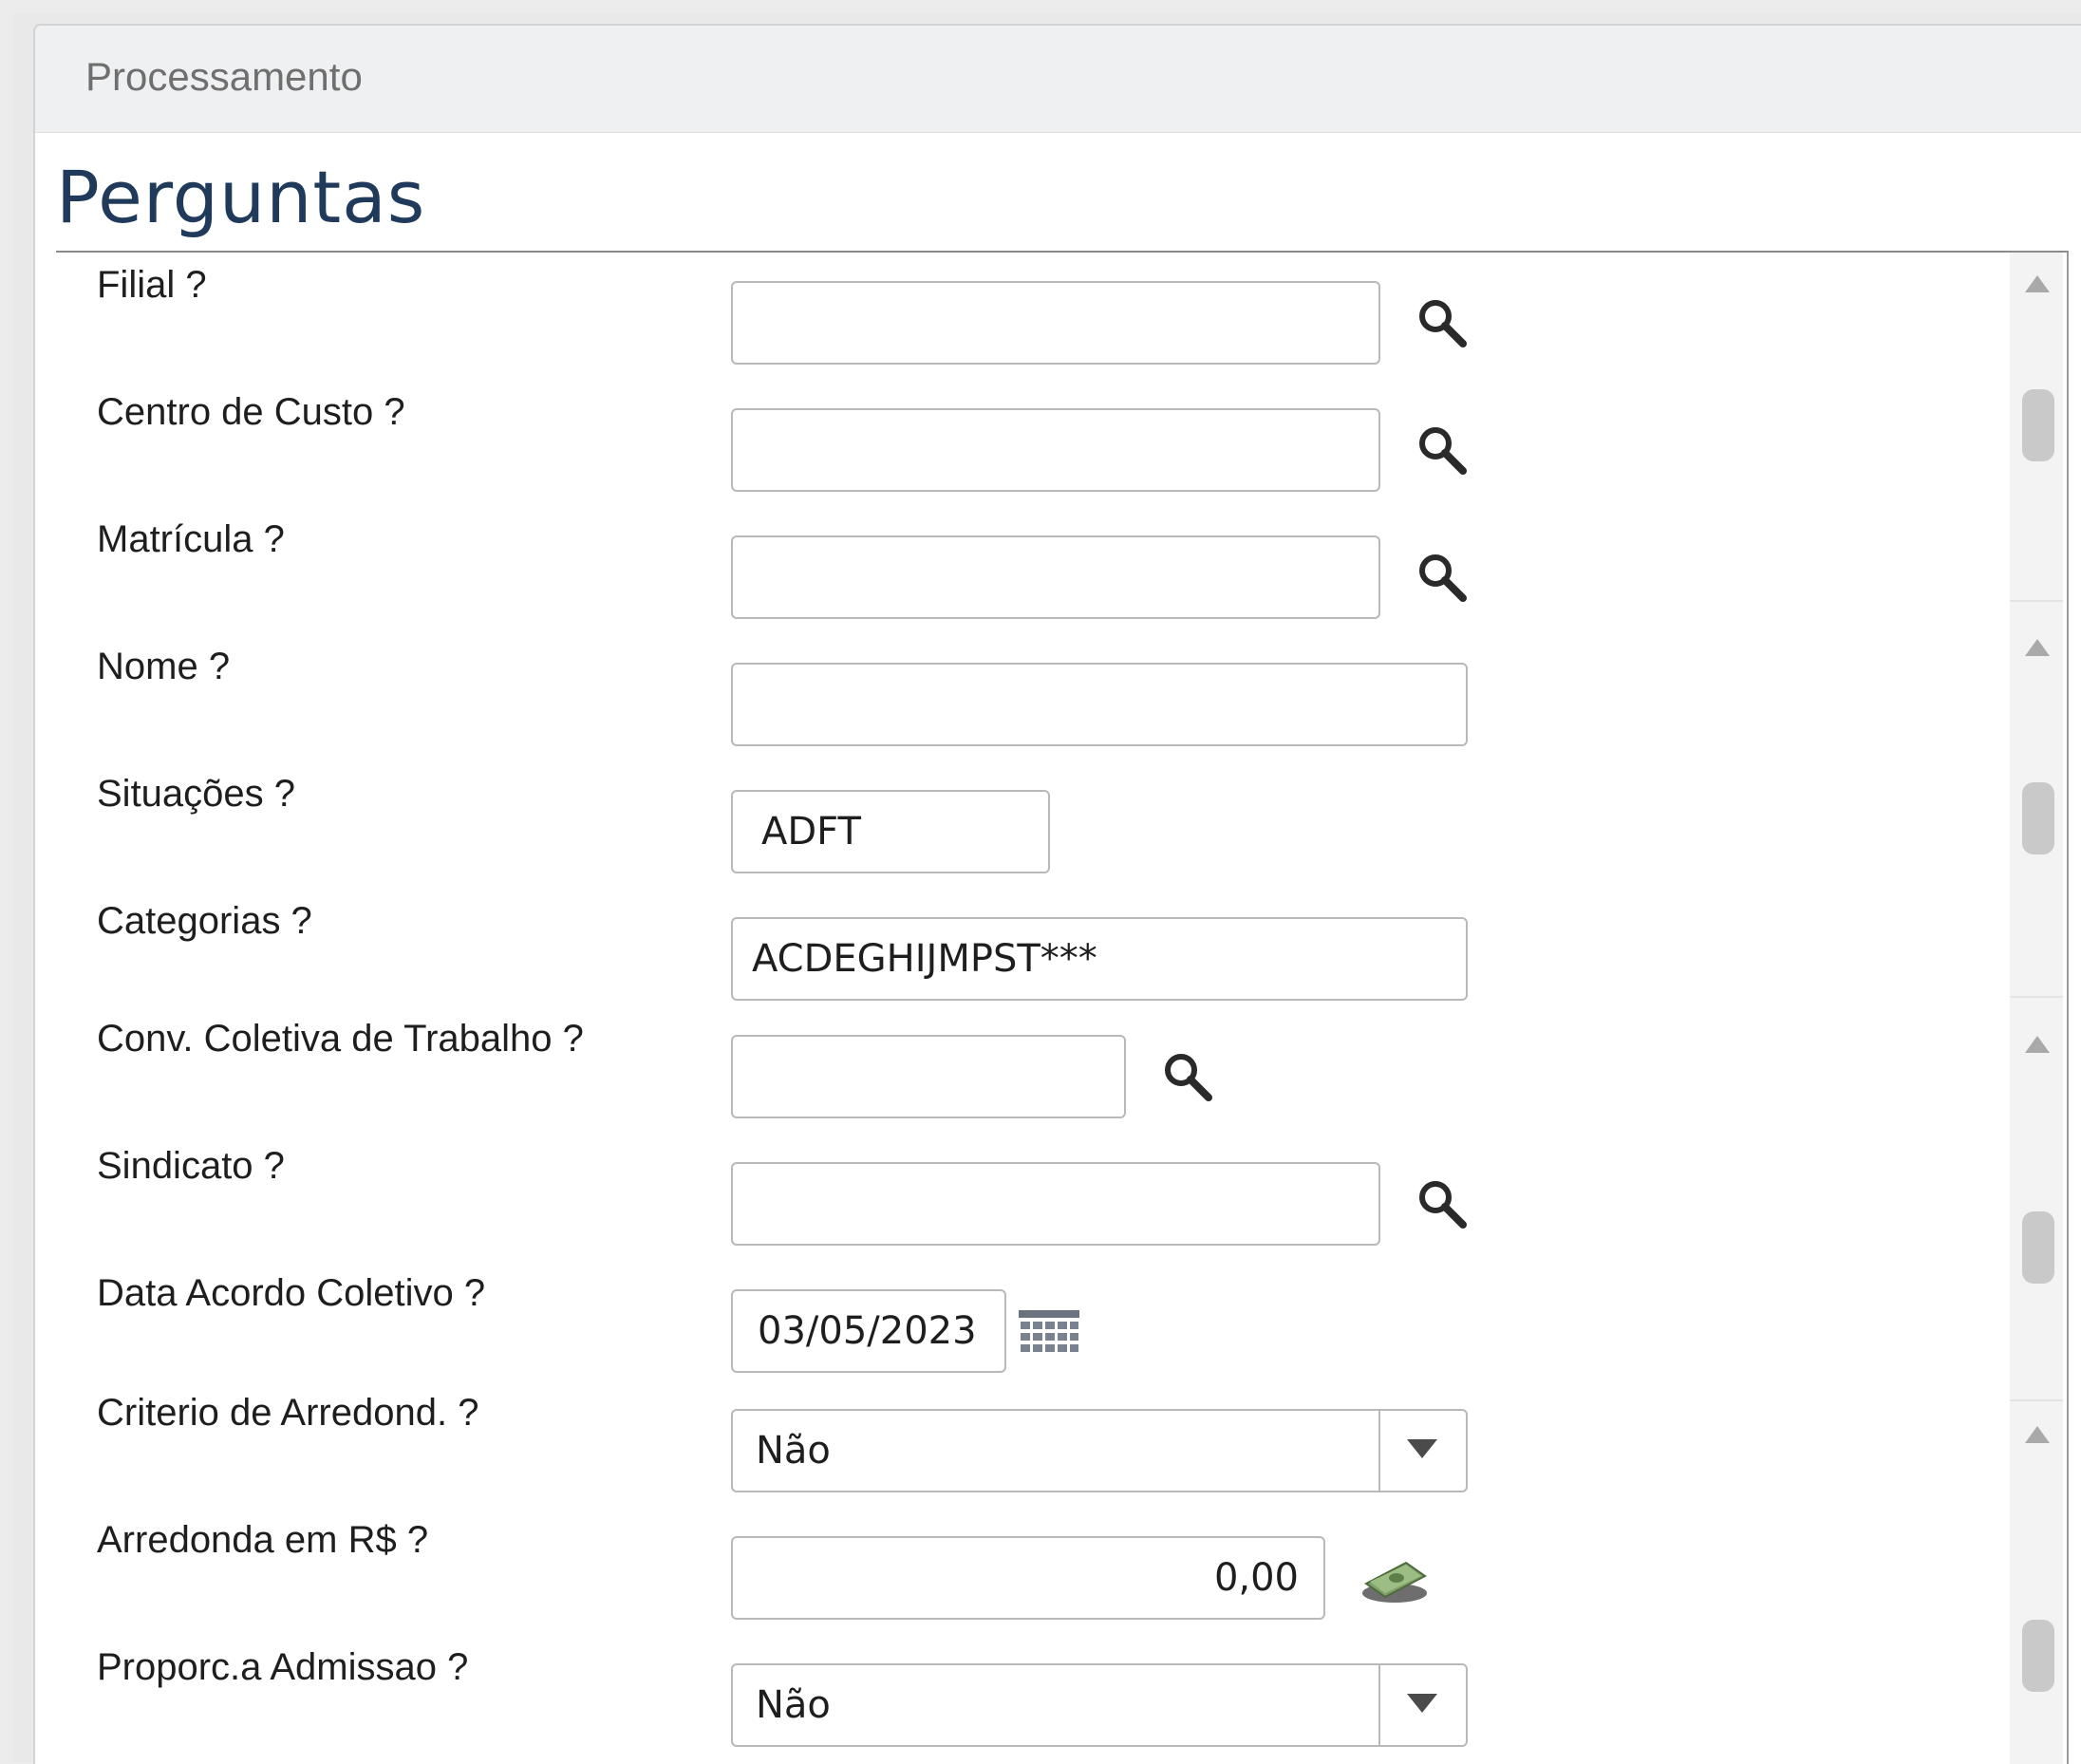  Describe the element at coordinates (1395, 1580) in the screenshot. I see `money-icon` at that location.